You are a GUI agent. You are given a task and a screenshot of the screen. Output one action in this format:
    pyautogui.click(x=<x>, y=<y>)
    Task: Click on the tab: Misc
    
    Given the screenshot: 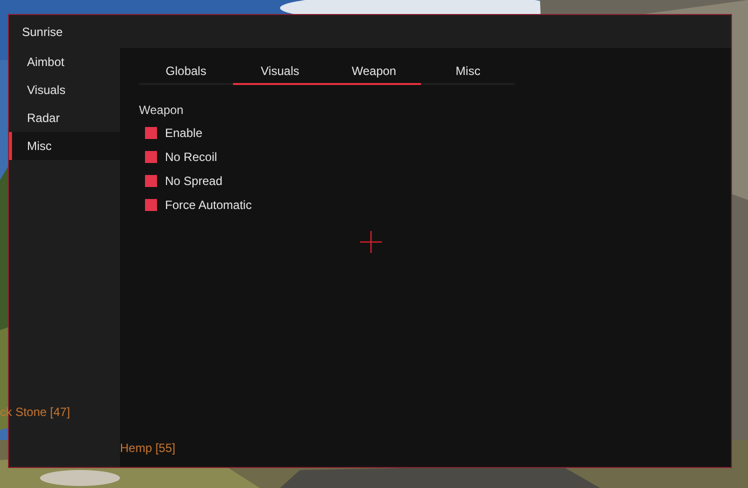 What is the action you would take?
    pyautogui.click(x=468, y=73)
    